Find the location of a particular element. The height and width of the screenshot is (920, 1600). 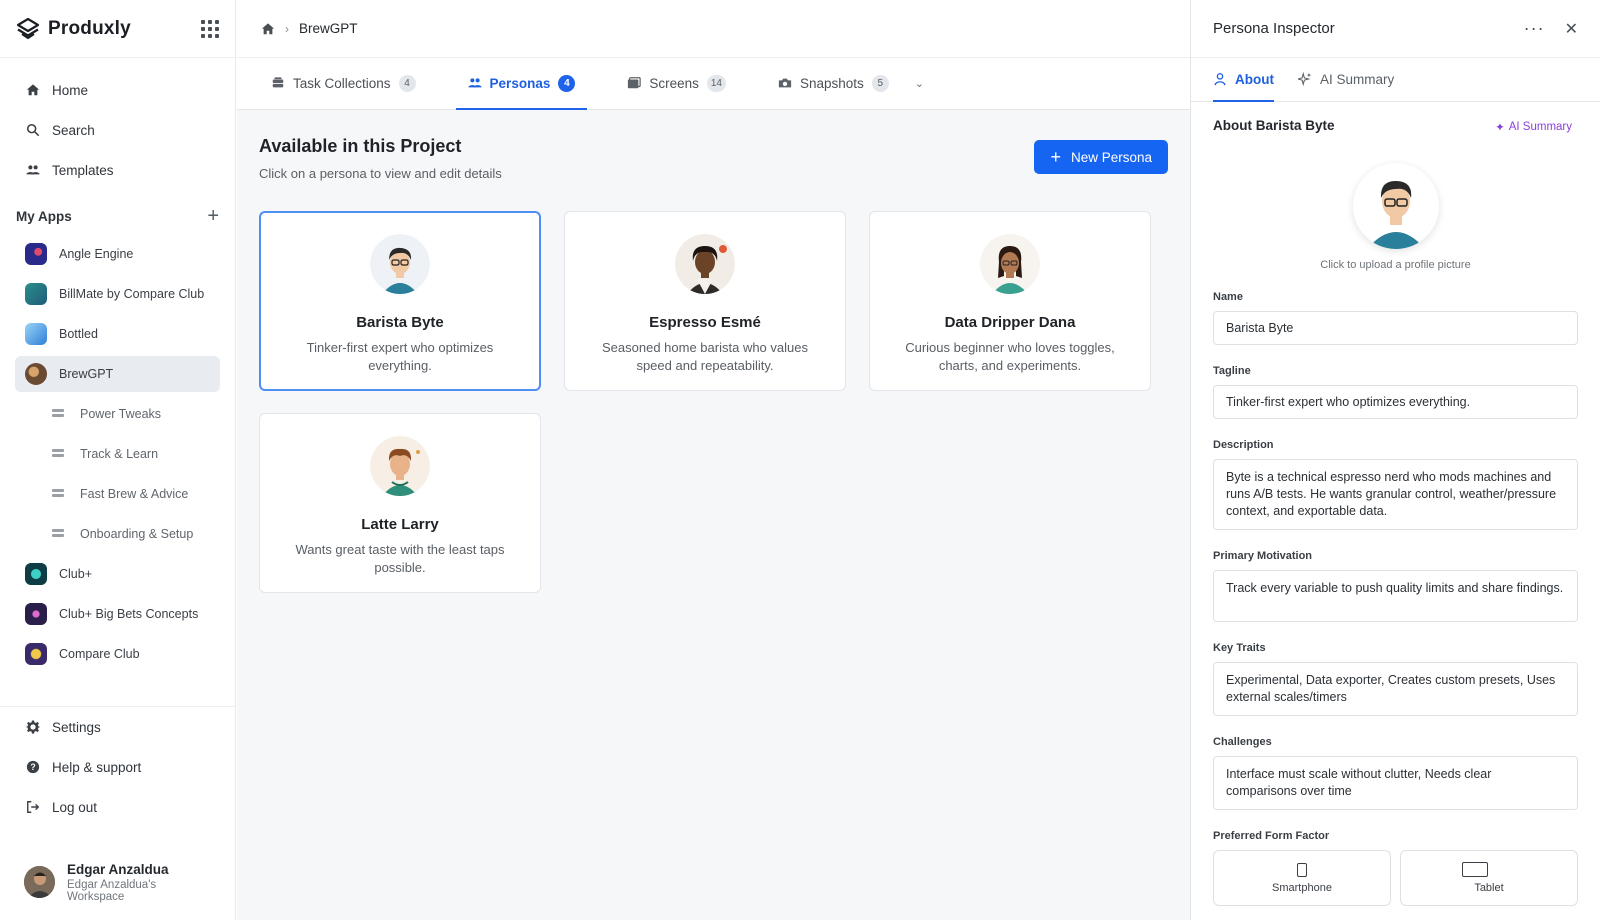

tab-task-collections: Task Collections 4 is located at coordinates (343, 83).